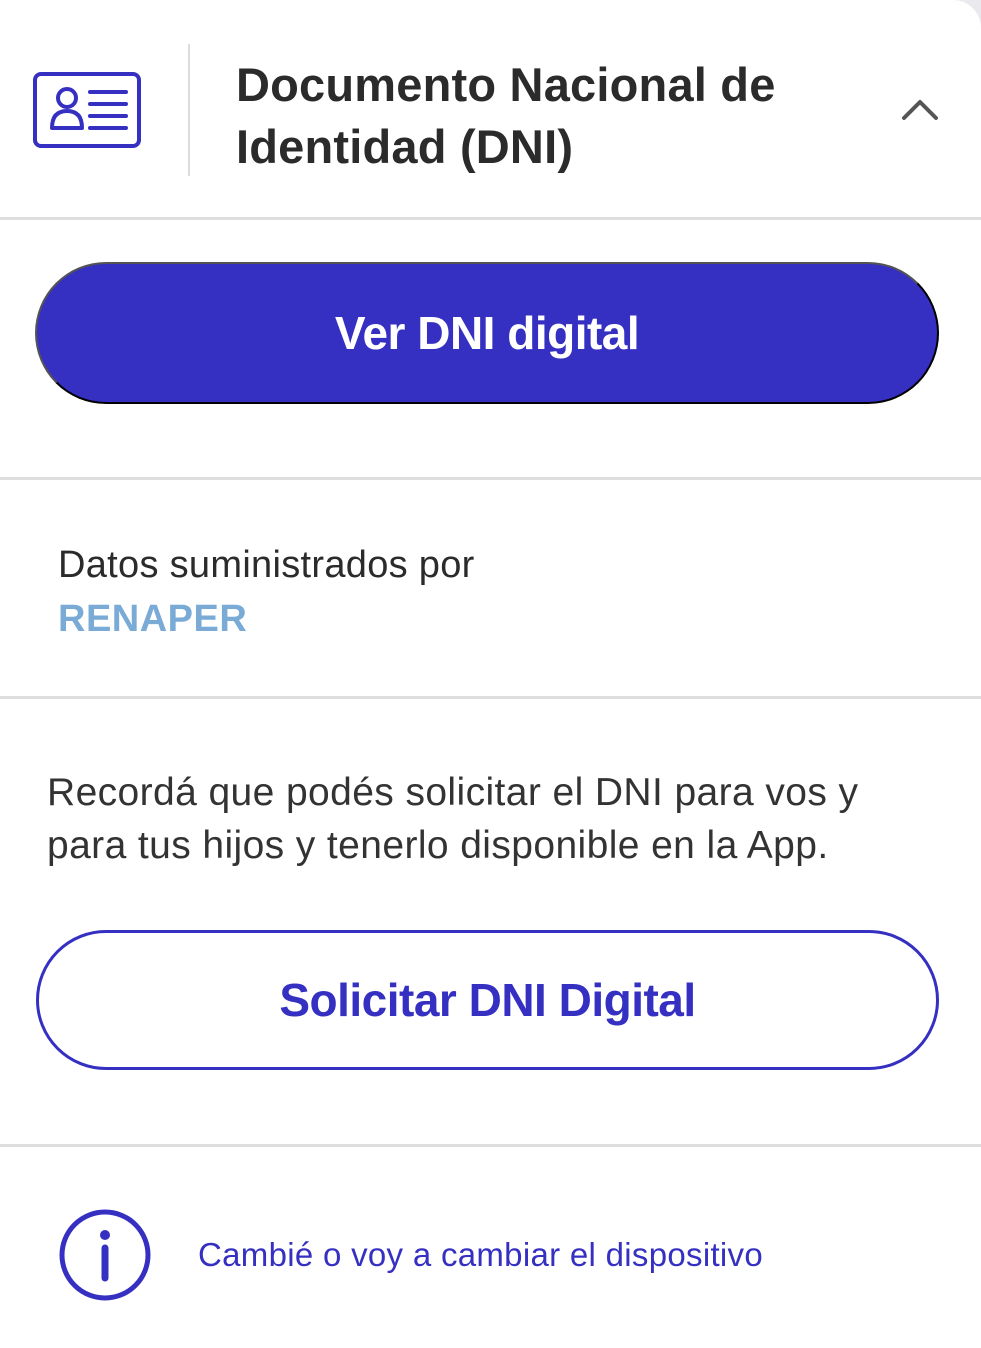 This screenshot has height=1348, width=981. What do you see at coordinates (487, 333) in the screenshot?
I see `view-dni-button: Ver DNI digital` at bounding box center [487, 333].